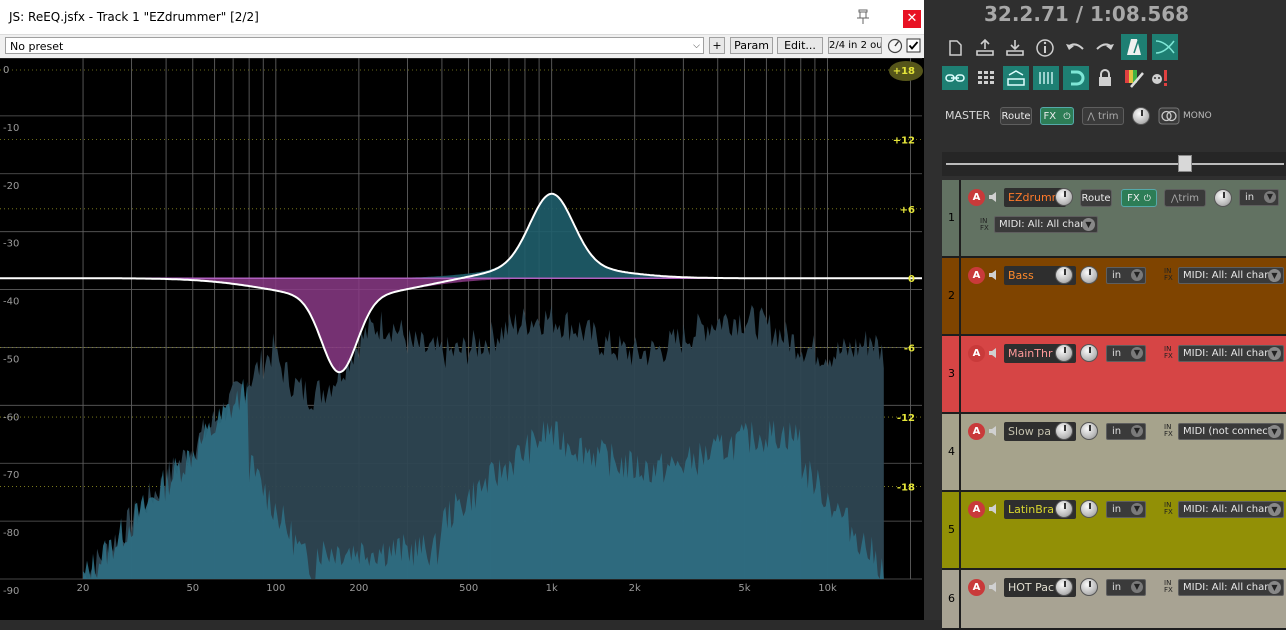  I want to click on grid-icon, so click(986, 78).